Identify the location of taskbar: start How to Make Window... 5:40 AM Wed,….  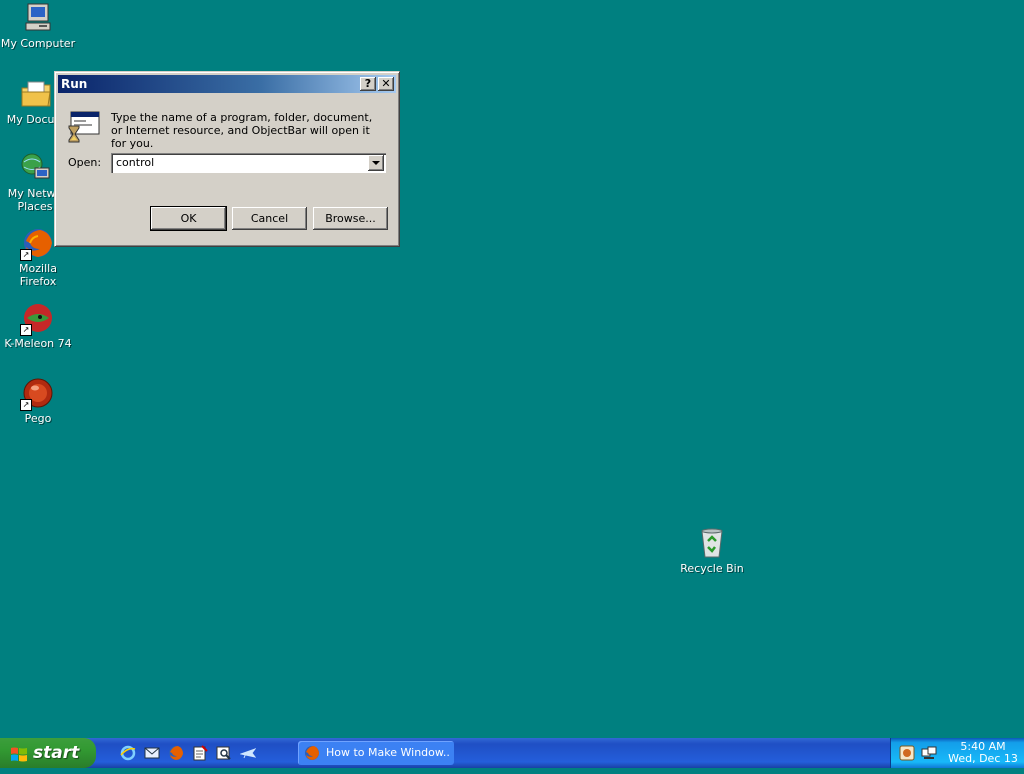
(512, 753).